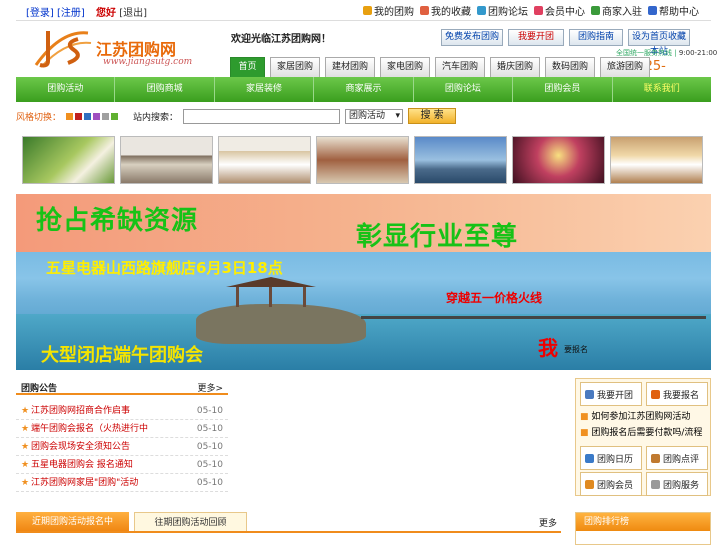 The width and height of the screenshot is (727, 545). I want to click on homepage-button: 设为首页收藏本站, so click(659, 43).